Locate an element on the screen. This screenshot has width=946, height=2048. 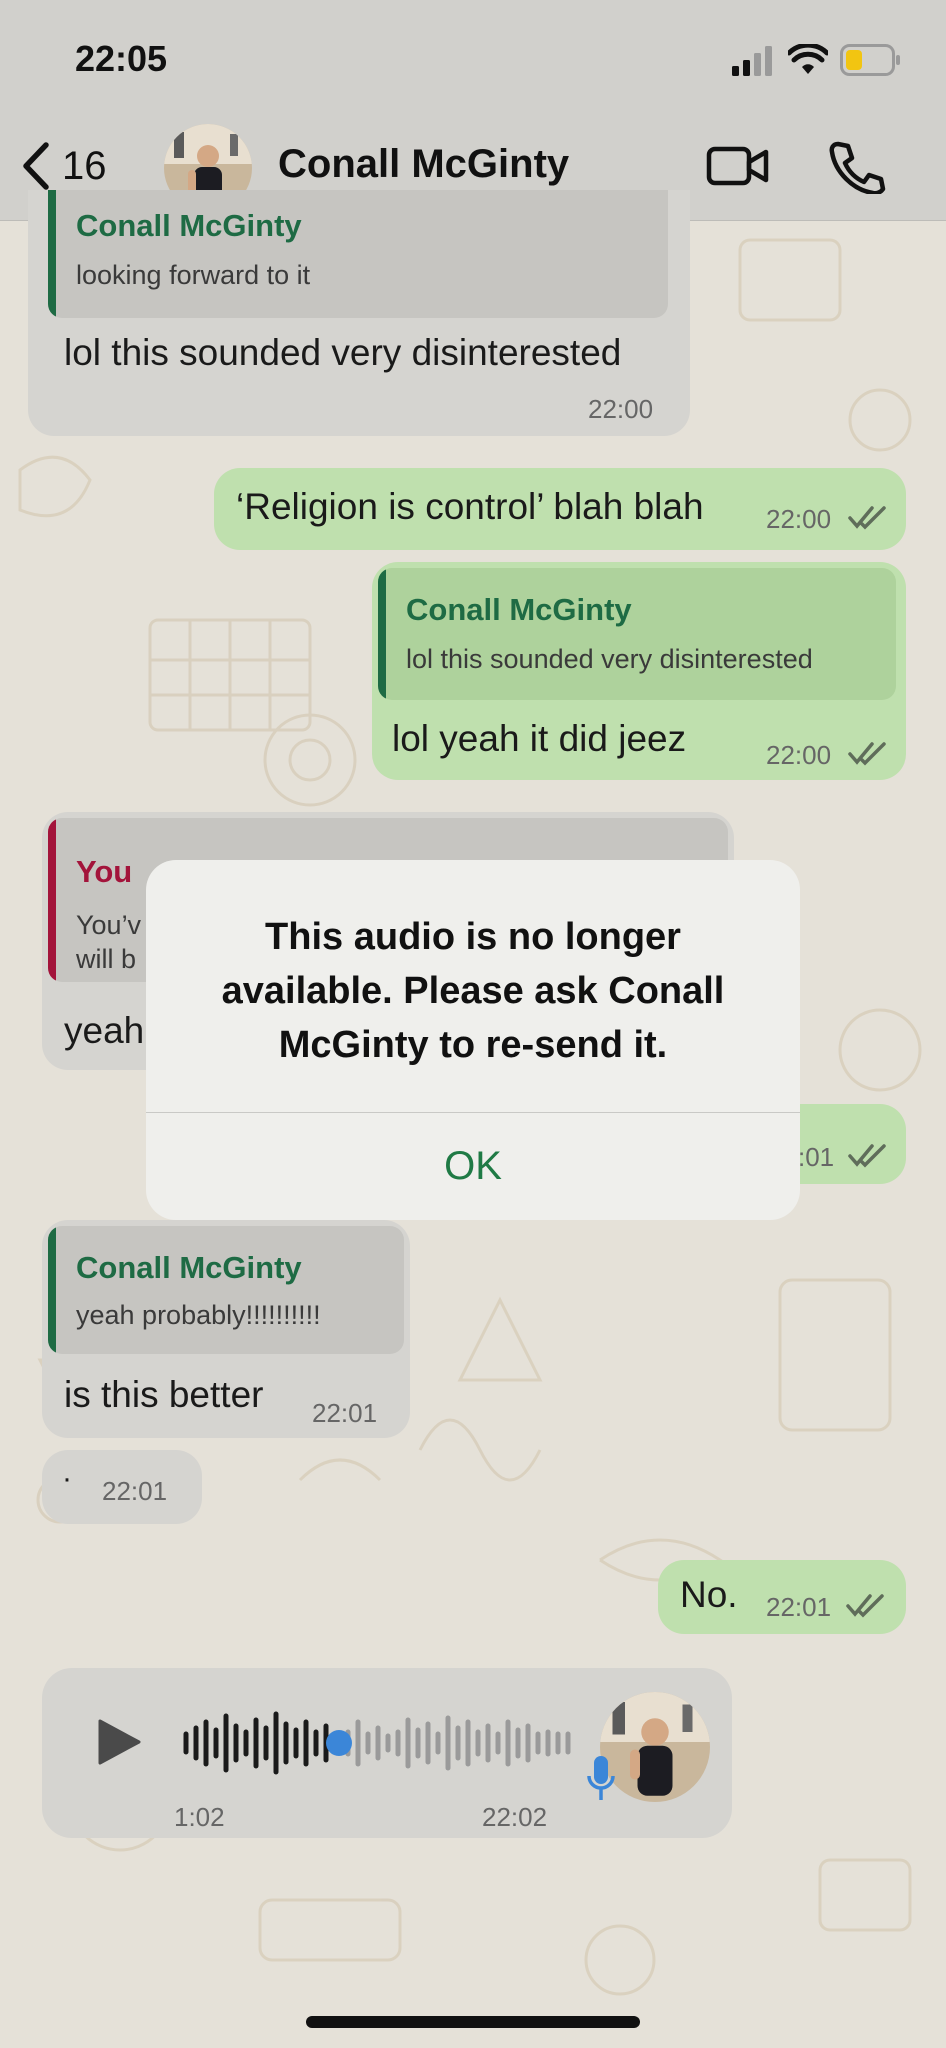
voice-message: 1:02 22:02 is located at coordinates (387, 1753).